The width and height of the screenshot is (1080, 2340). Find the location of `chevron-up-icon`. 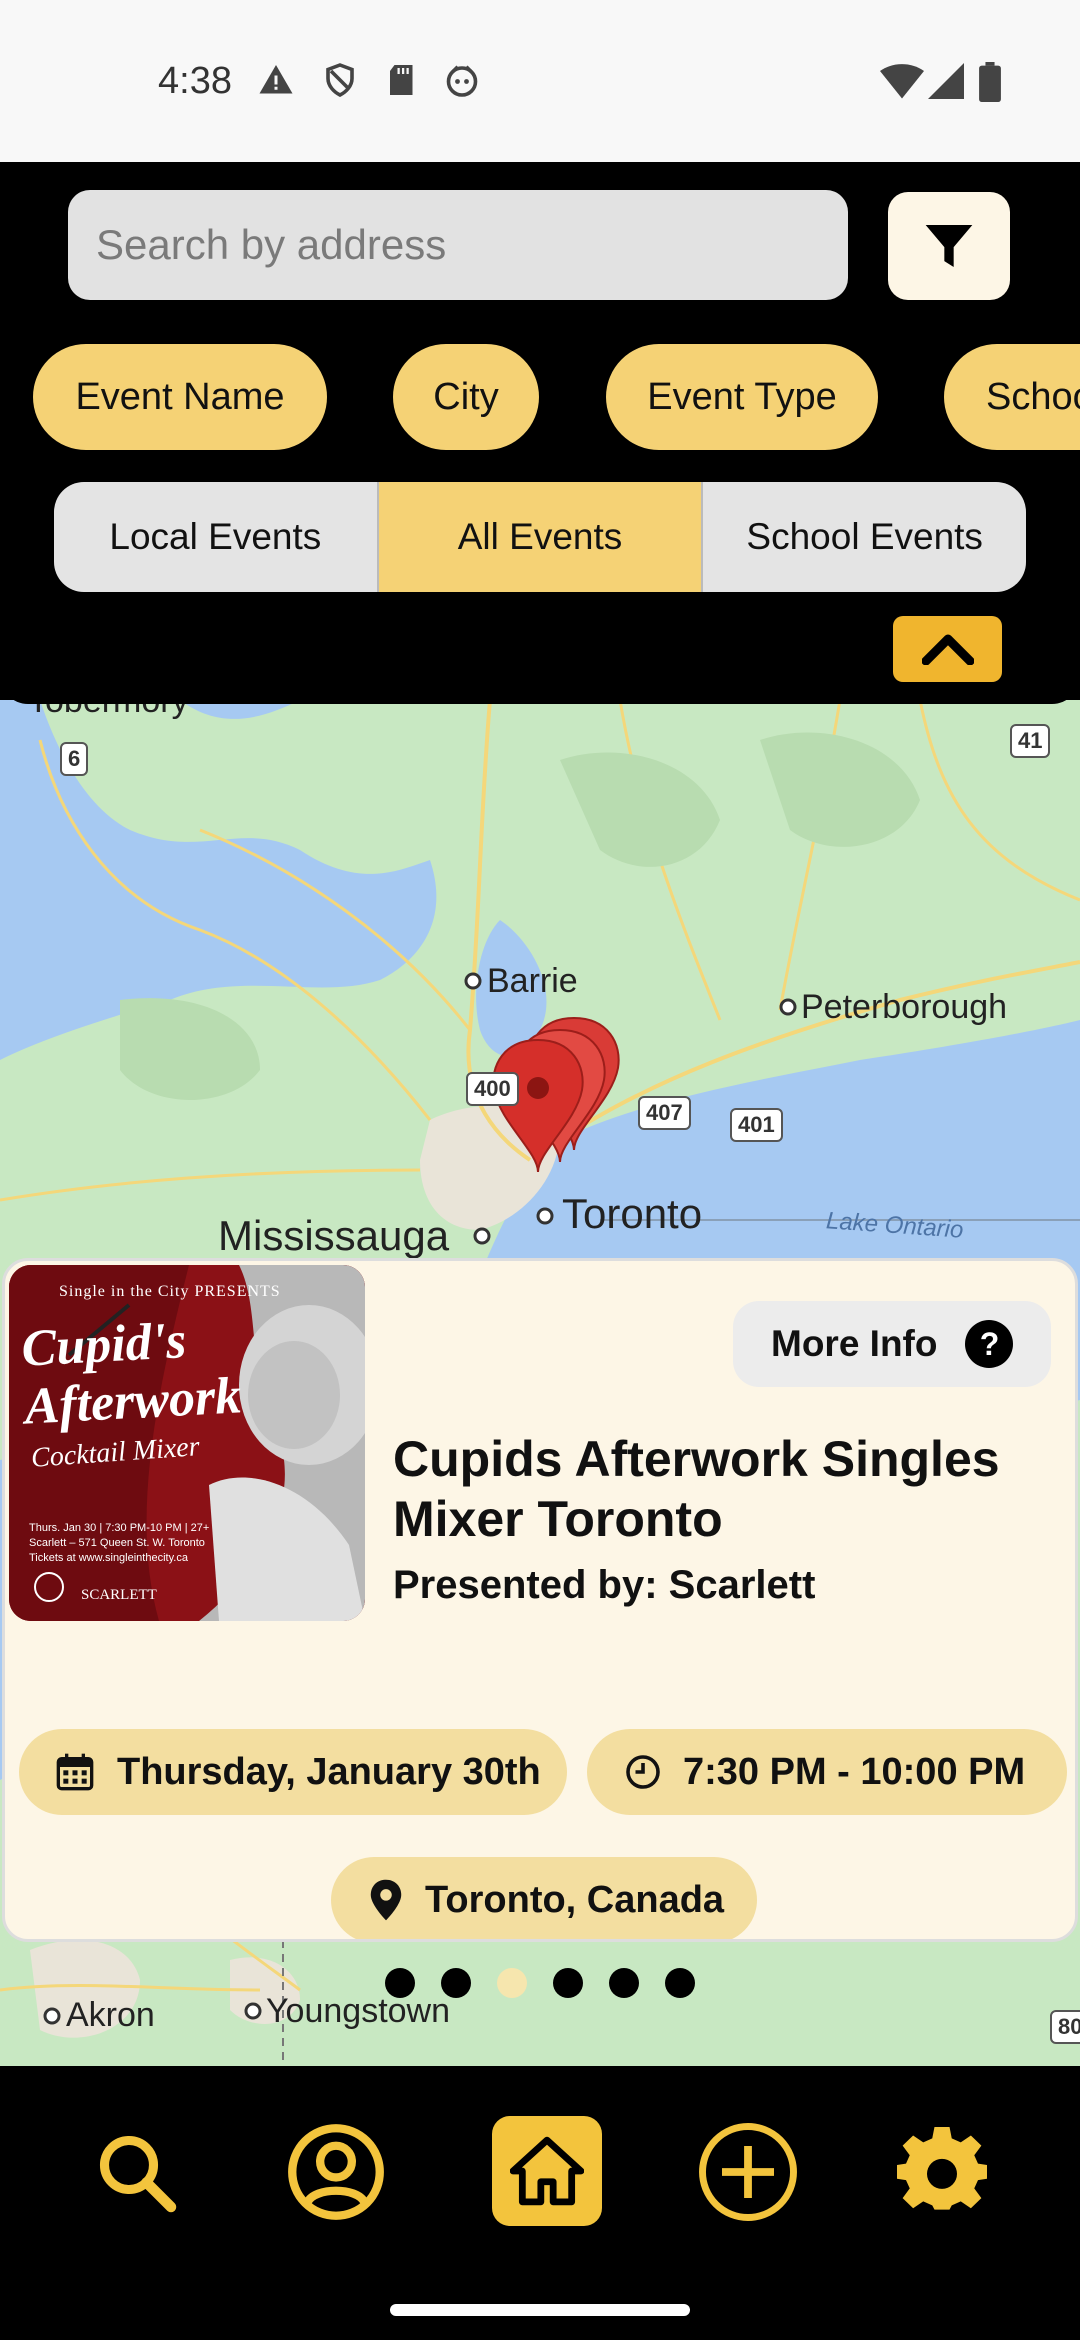

chevron-up-icon is located at coordinates (947, 649).